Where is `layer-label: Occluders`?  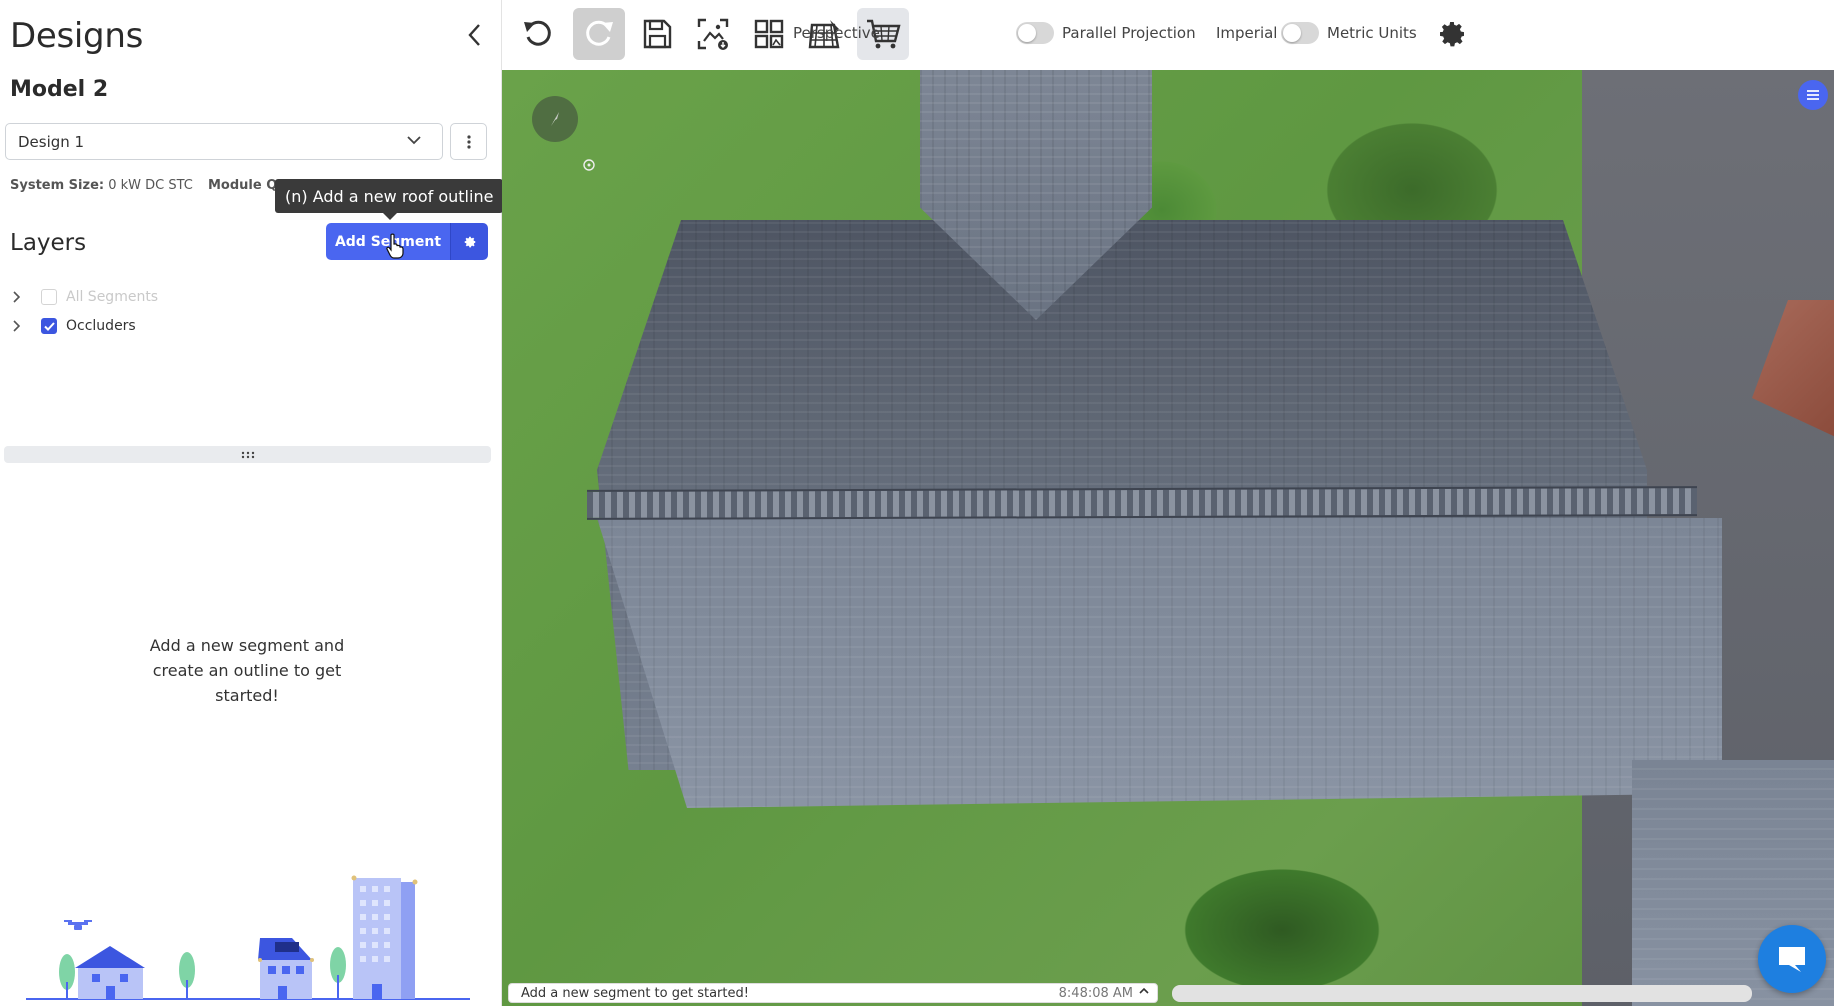 layer-label: Occluders is located at coordinates (101, 326).